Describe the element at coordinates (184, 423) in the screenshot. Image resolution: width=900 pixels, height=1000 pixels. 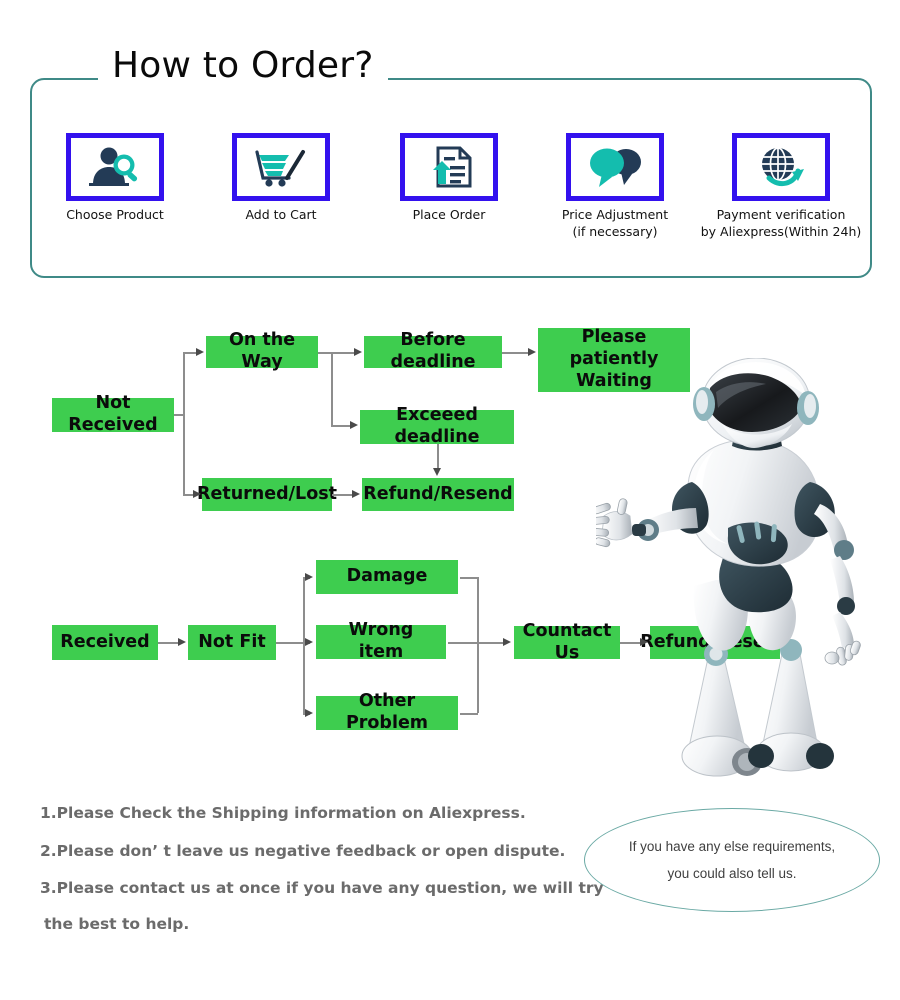
I see `connector-not-received-split` at that location.